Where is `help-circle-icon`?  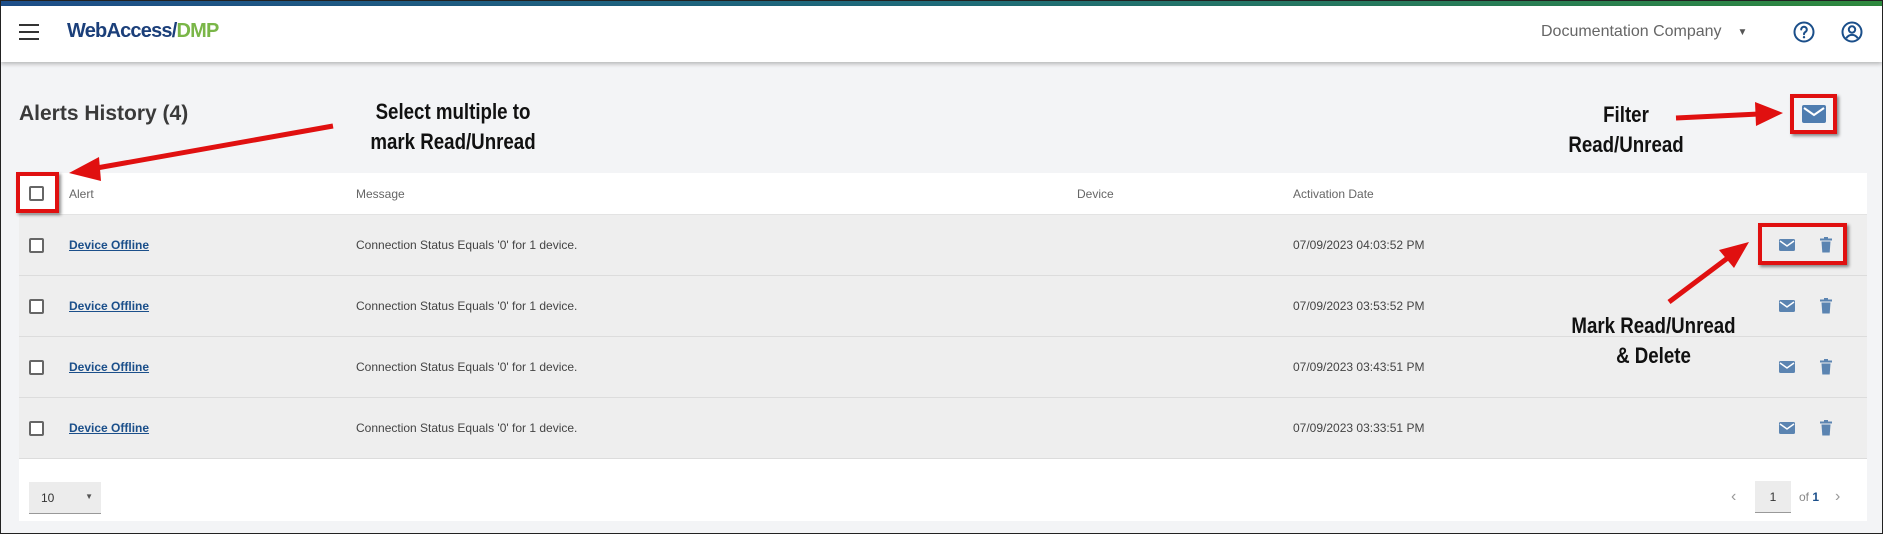
help-circle-icon is located at coordinates (1804, 32).